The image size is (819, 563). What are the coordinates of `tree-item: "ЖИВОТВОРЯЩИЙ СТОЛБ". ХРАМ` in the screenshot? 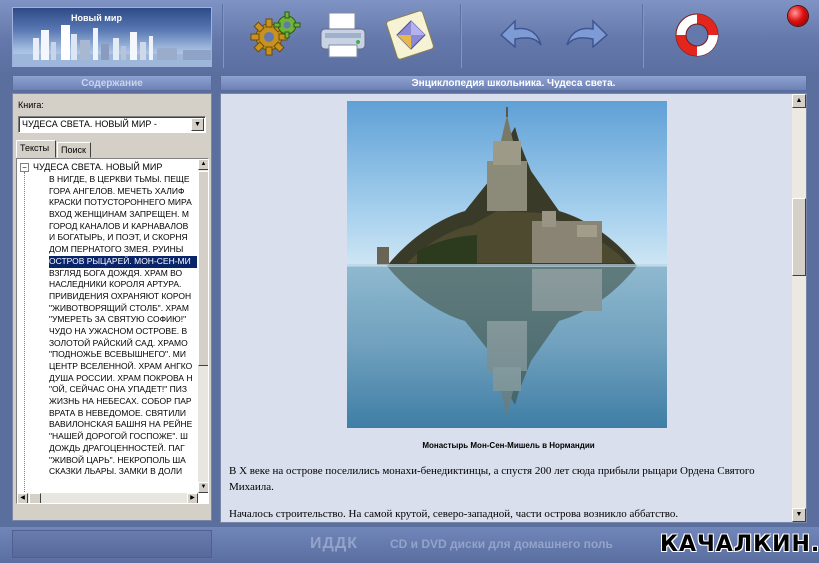 It's located at (123, 309).